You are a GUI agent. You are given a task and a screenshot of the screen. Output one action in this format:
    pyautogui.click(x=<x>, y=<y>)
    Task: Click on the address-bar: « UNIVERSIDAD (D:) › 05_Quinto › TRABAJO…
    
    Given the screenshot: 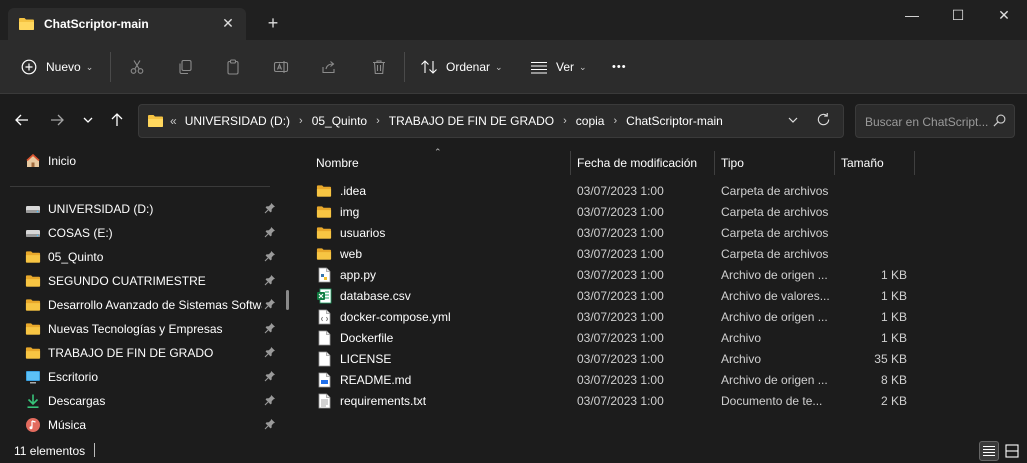 What is the action you would take?
    pyautogui.click(x=491, y=121)
    